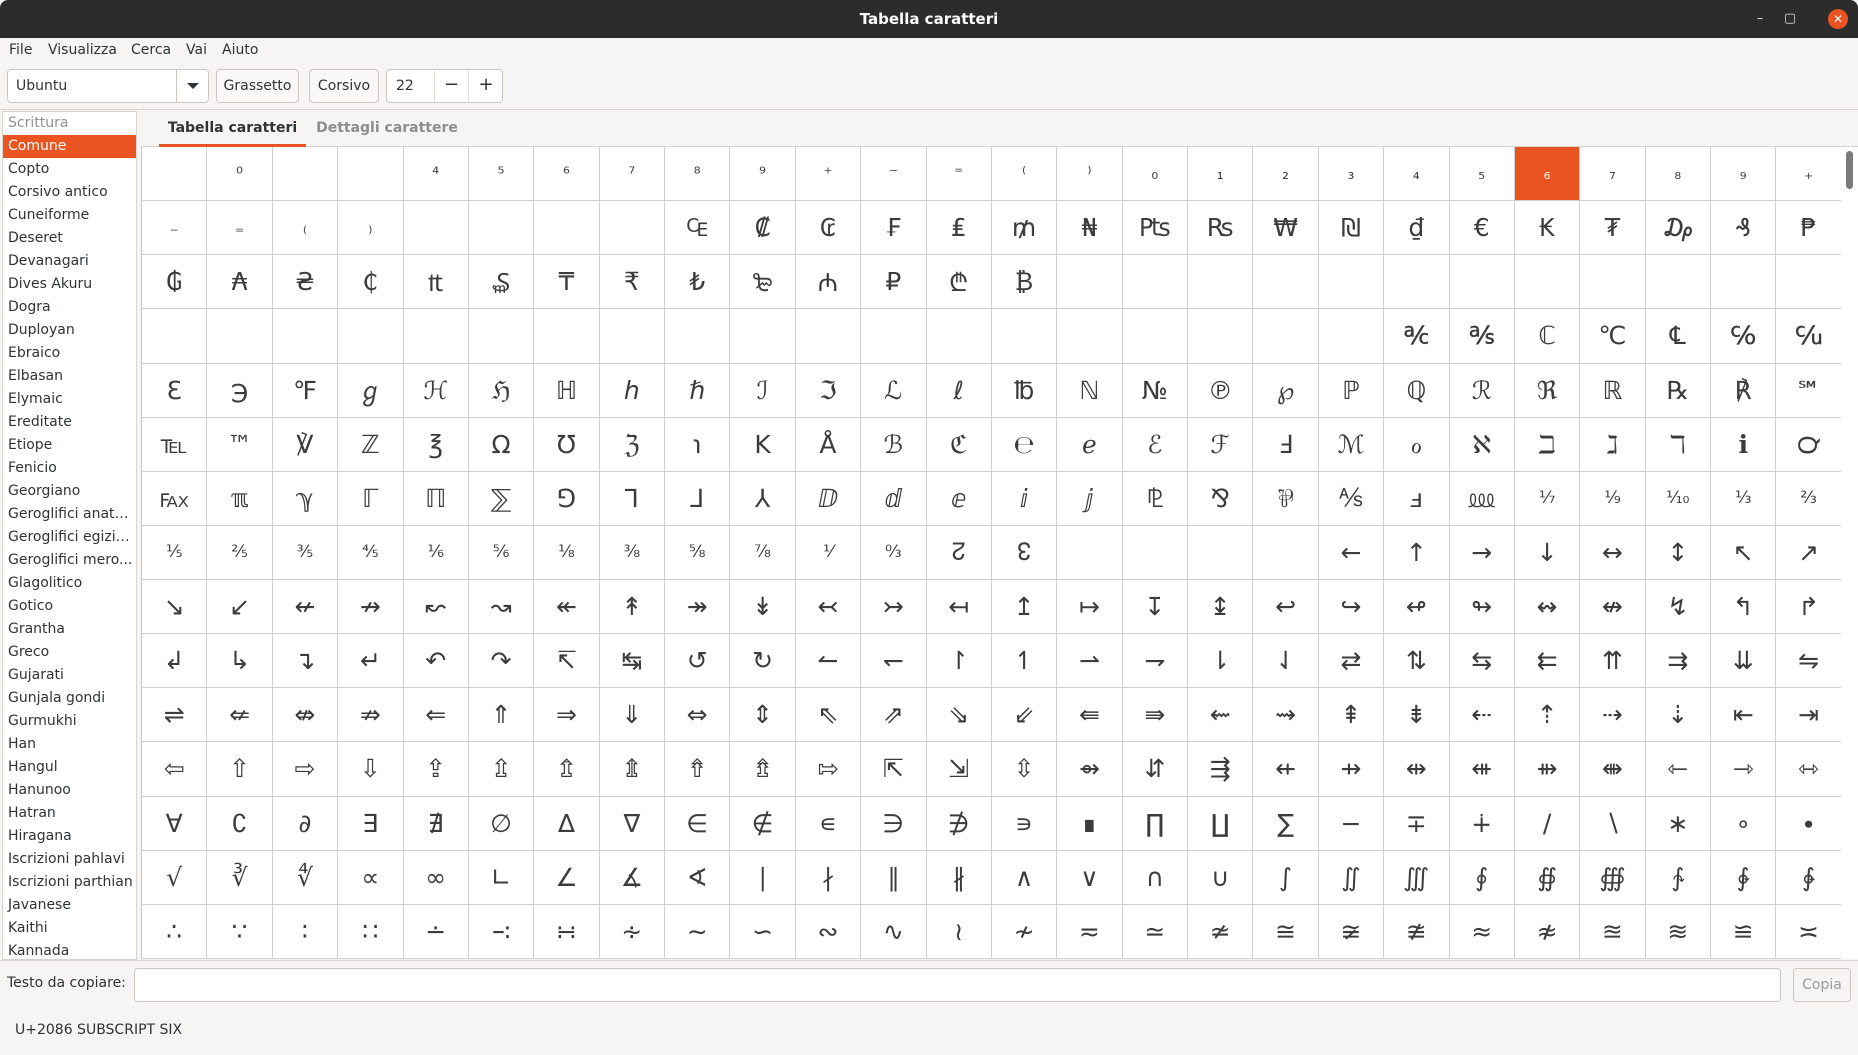  I want to click on character-cell: ⇜, so click(1221, 715).